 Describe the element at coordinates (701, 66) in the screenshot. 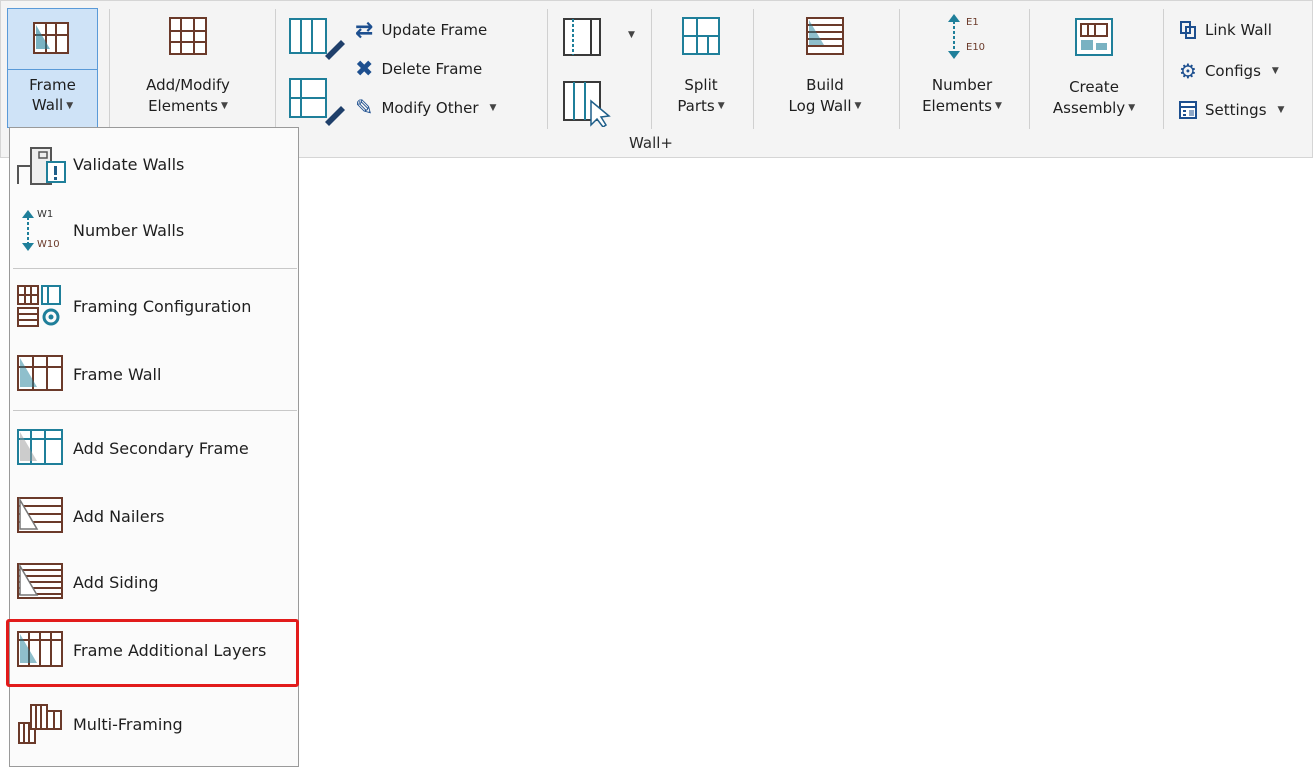

I see `split-parts-button: Split Parts ▼` at that location.